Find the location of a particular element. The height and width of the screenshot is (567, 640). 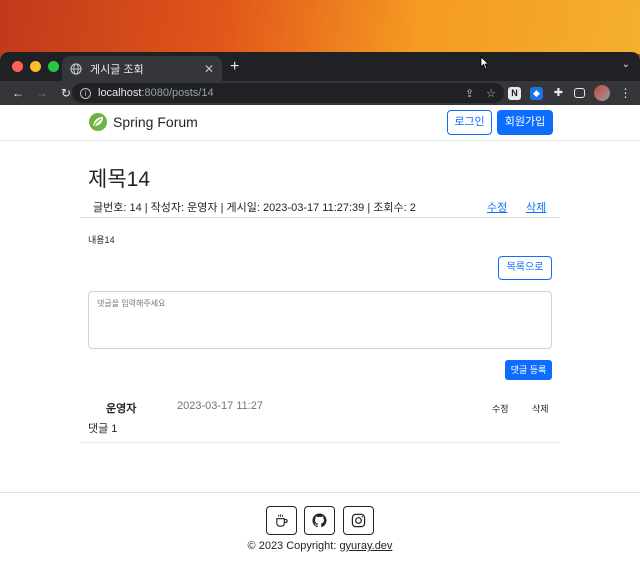

forward-arrow-icon: → is located at coordinates (42, 93).